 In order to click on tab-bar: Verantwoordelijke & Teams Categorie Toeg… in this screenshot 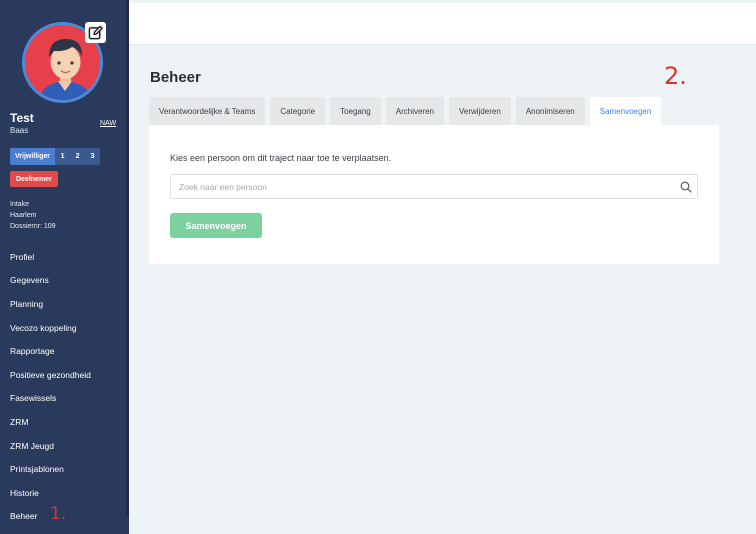, I will do `click(407, 111)`.